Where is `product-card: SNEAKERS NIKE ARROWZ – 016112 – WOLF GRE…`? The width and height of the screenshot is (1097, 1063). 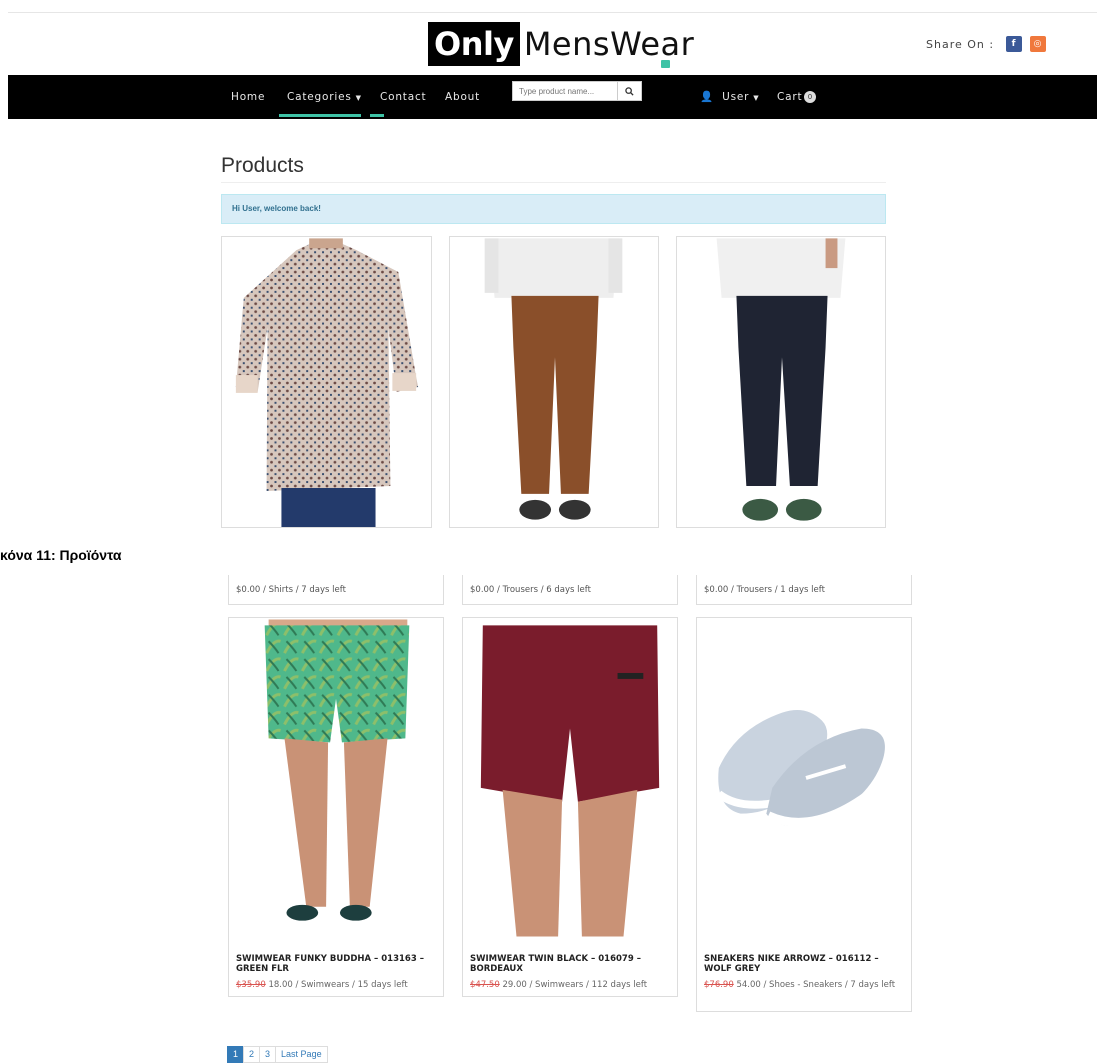
product-card: SNEAKERS NIKE ARROWZ – 016112 – WOLF GRE… is located at coordinates (804, 814).